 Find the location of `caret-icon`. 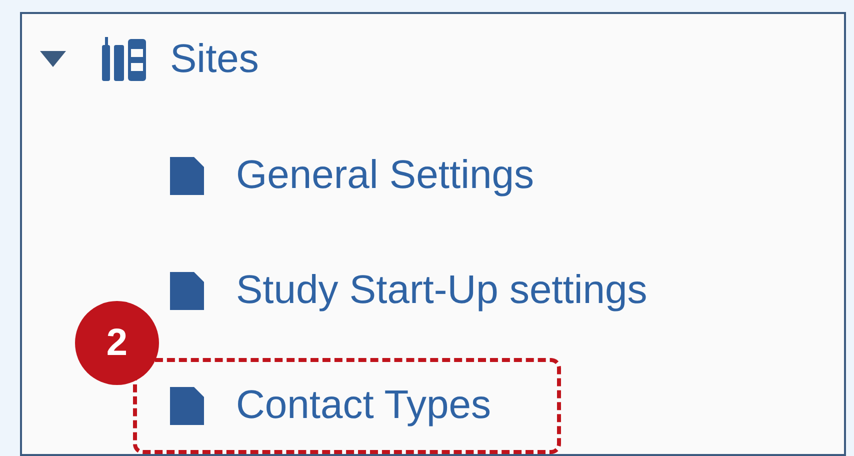

caret-icon is located at coordinates (53, 59).